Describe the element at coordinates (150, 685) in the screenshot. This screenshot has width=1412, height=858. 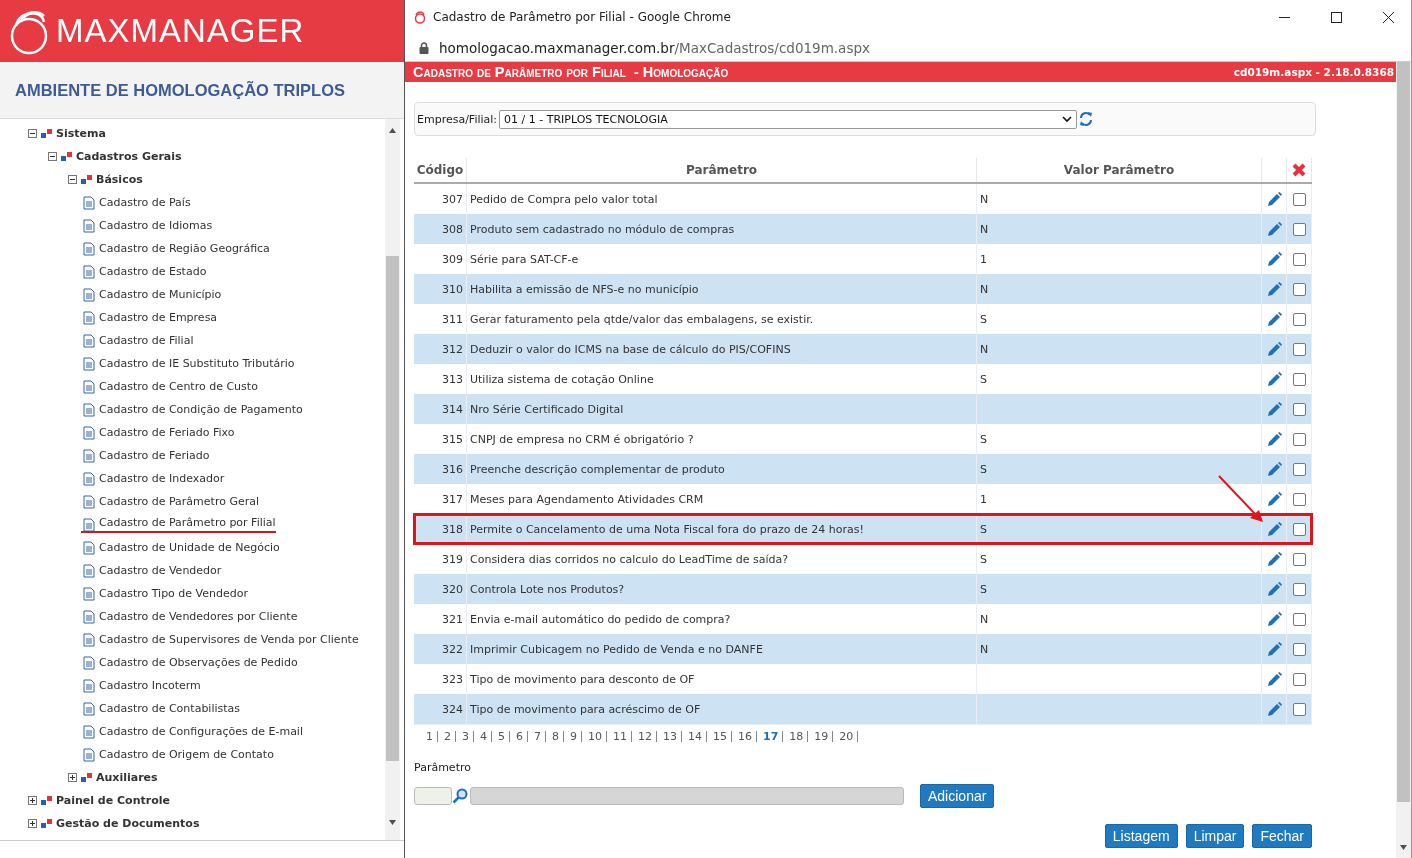
I see `tree-item: Cadastro Incoterm` at that location.